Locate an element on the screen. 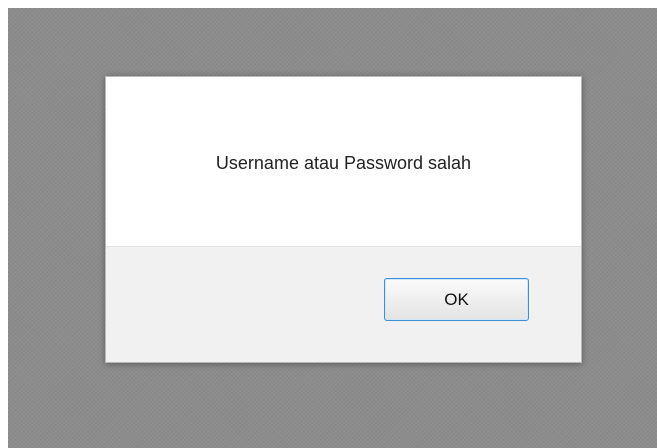 This screenshot has width=657, height=448. dialog-message: Username atau Password salah is located at coordinates (343, 162).